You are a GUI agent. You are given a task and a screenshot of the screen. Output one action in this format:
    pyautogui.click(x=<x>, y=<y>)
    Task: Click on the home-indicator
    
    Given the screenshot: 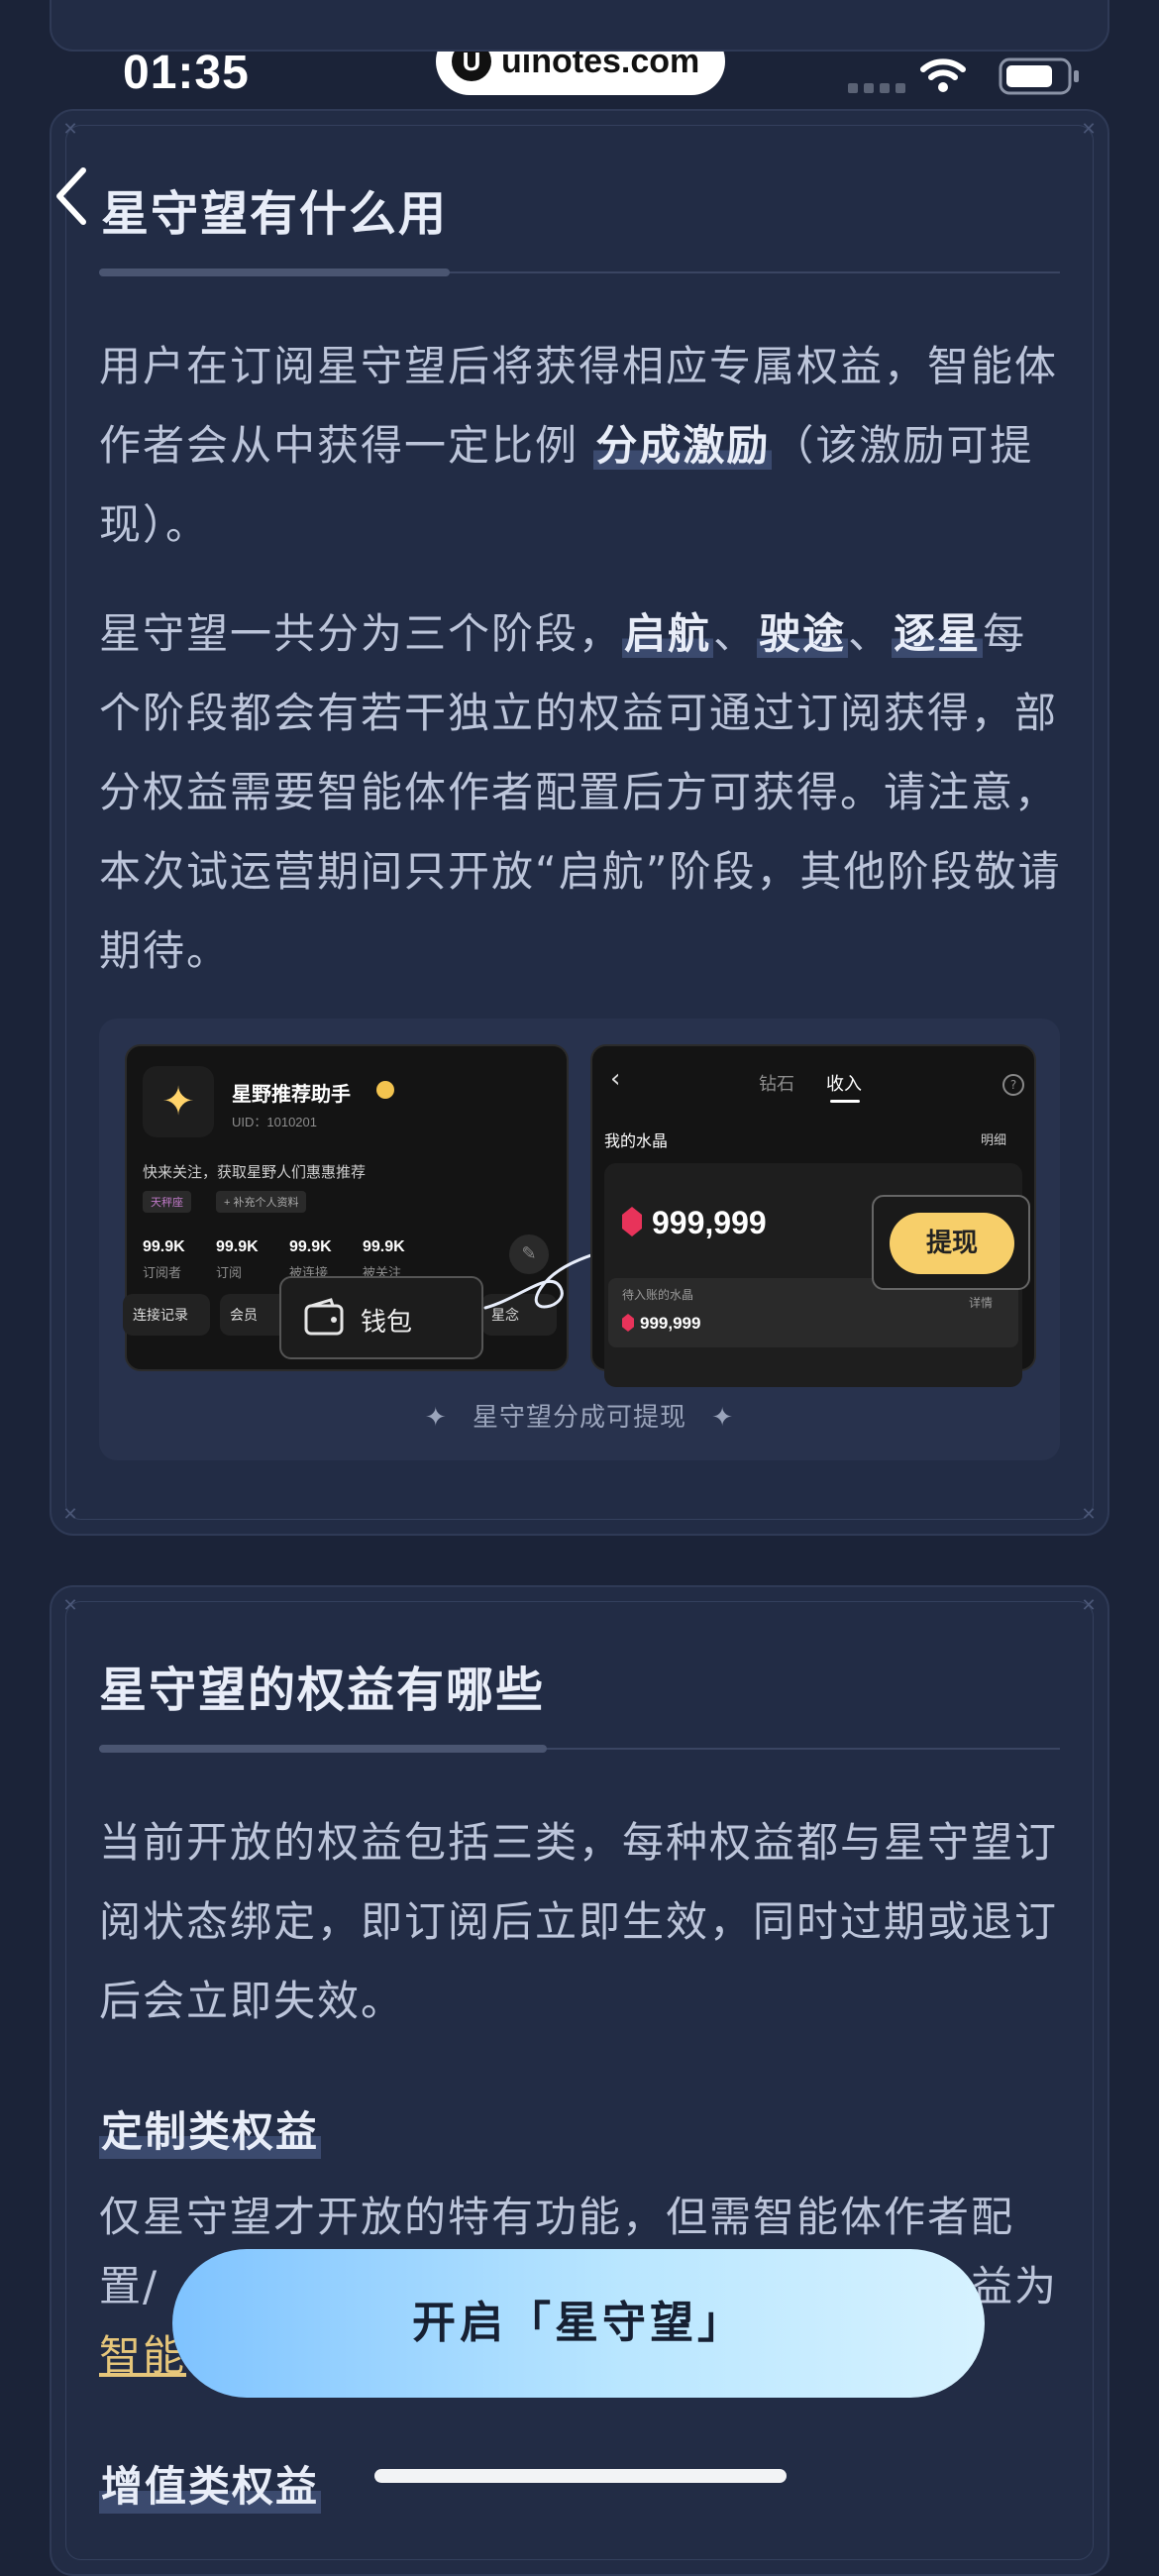 What is the action you would take?
    pyautogui.click(x=581, y=2476)
    